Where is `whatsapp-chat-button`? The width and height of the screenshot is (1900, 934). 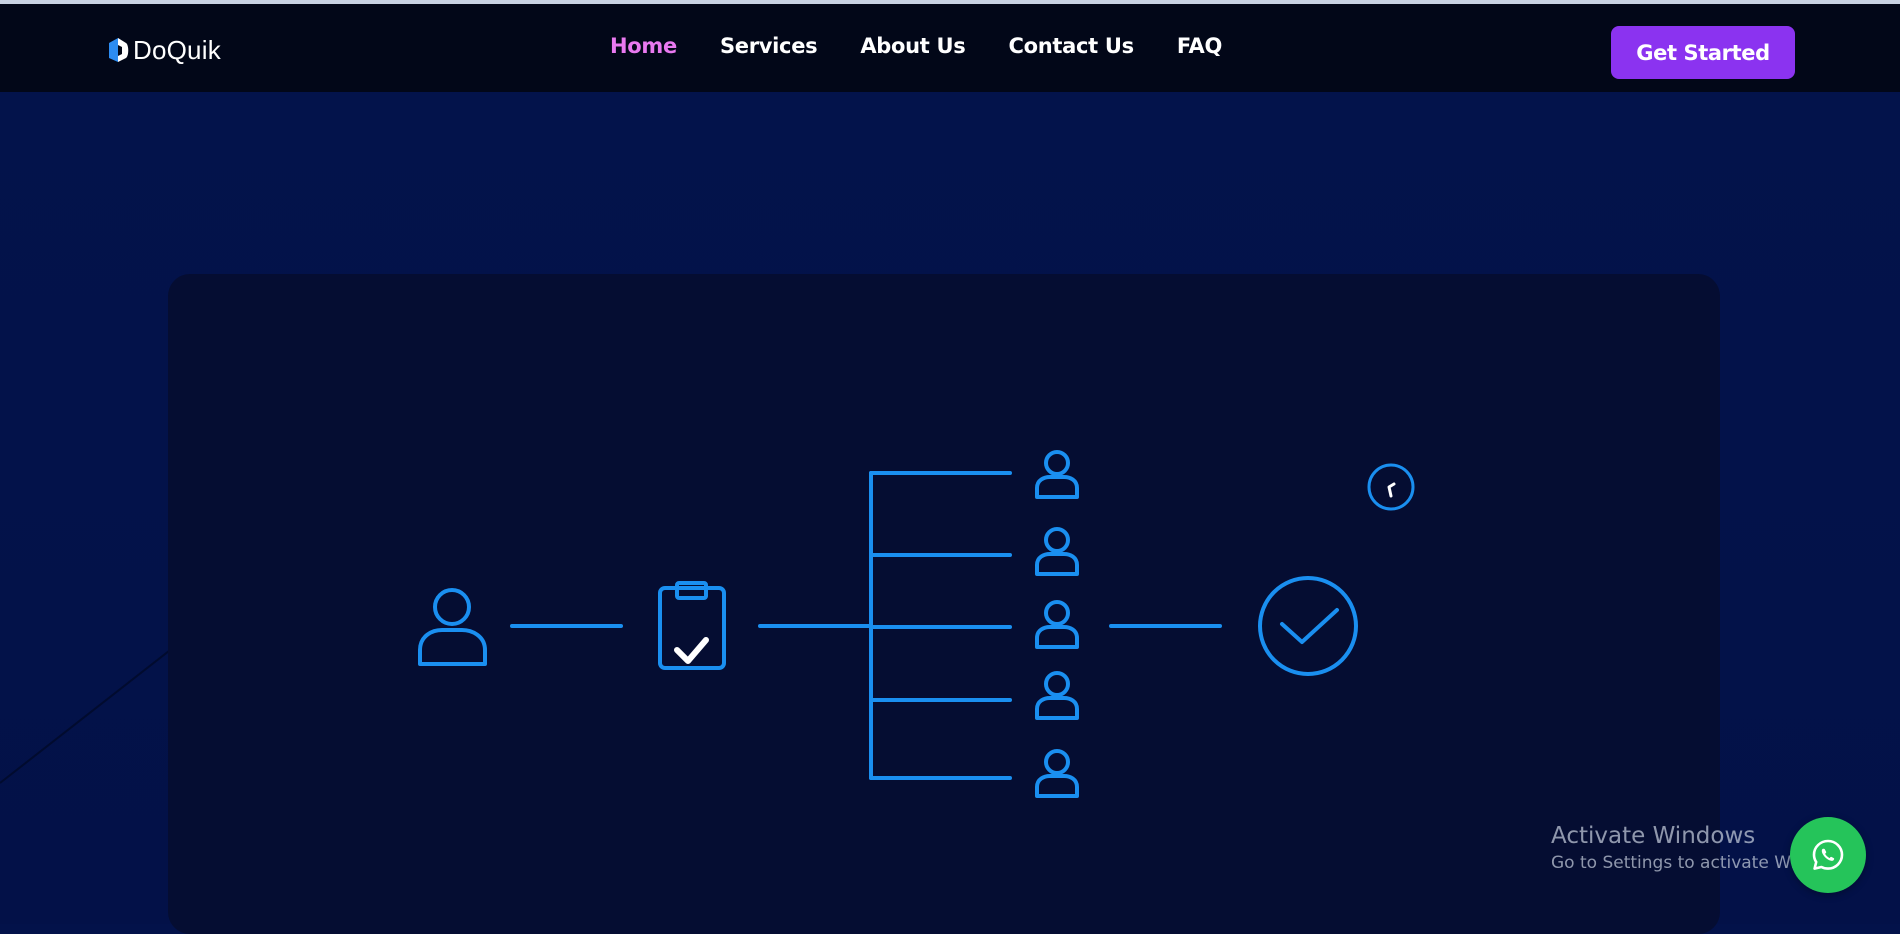
whatsapp-chat-button is located at coordinates (1828, 855).